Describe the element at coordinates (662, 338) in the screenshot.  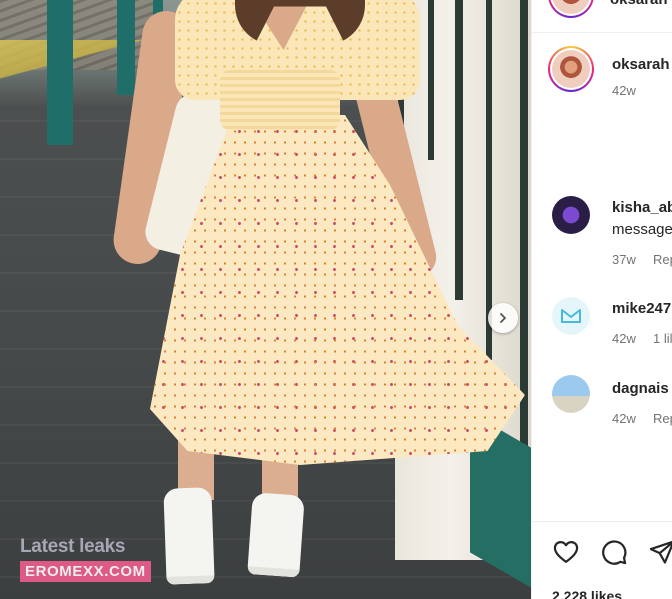
I see `comment-likes: 1 lil` at that location.